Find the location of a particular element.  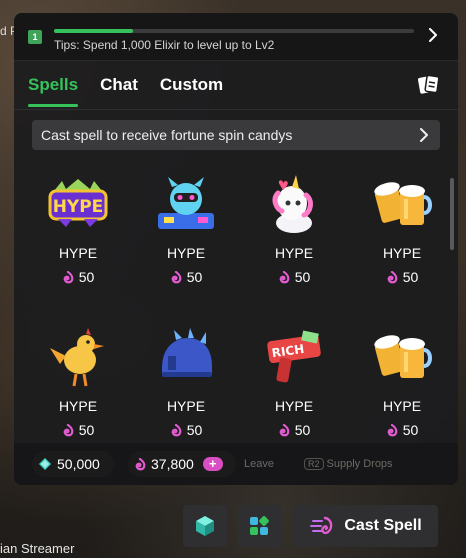

level-progress-fill is located at coordinates (94, 31).